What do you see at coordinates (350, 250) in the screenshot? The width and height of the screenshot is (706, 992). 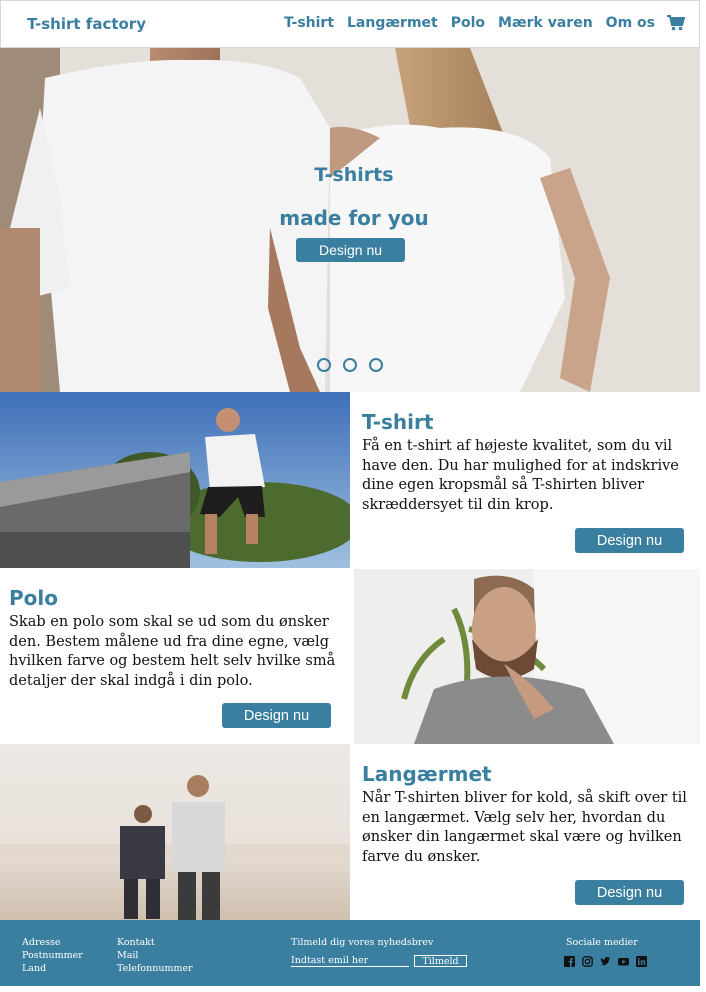 I see `hero-design-button: Design nu` at bounding box center [350, 250].